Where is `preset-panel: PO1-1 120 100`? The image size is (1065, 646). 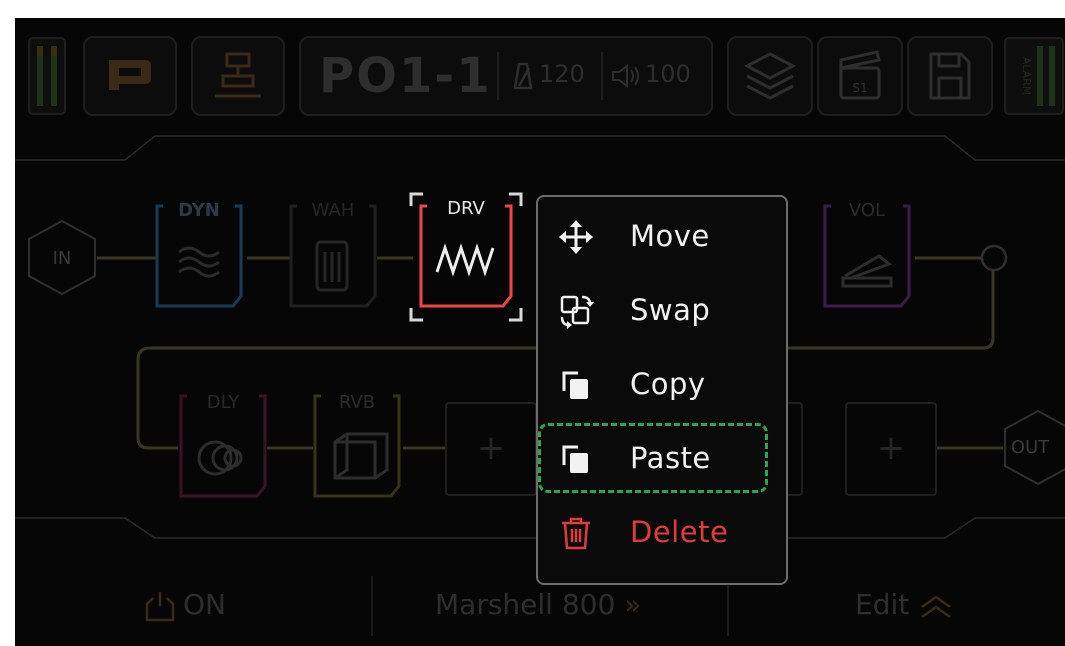
preset-panel: PO1-1 120 100 is located at coordinates (506, 76).